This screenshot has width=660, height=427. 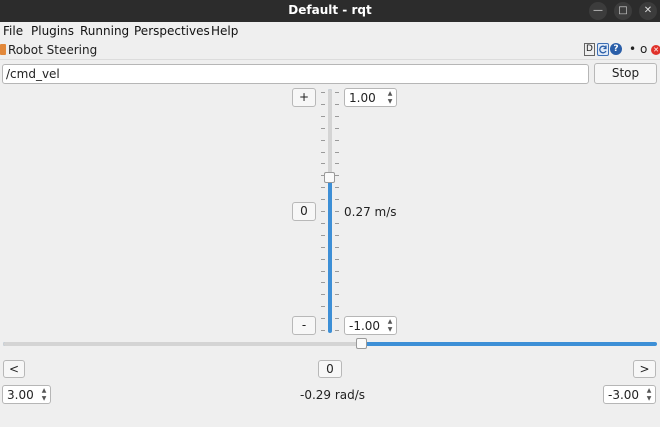 What do you see at coordinates (632, 49) in the screenshot?
I see `undock-icon: •` at bounding box center [632, 49].